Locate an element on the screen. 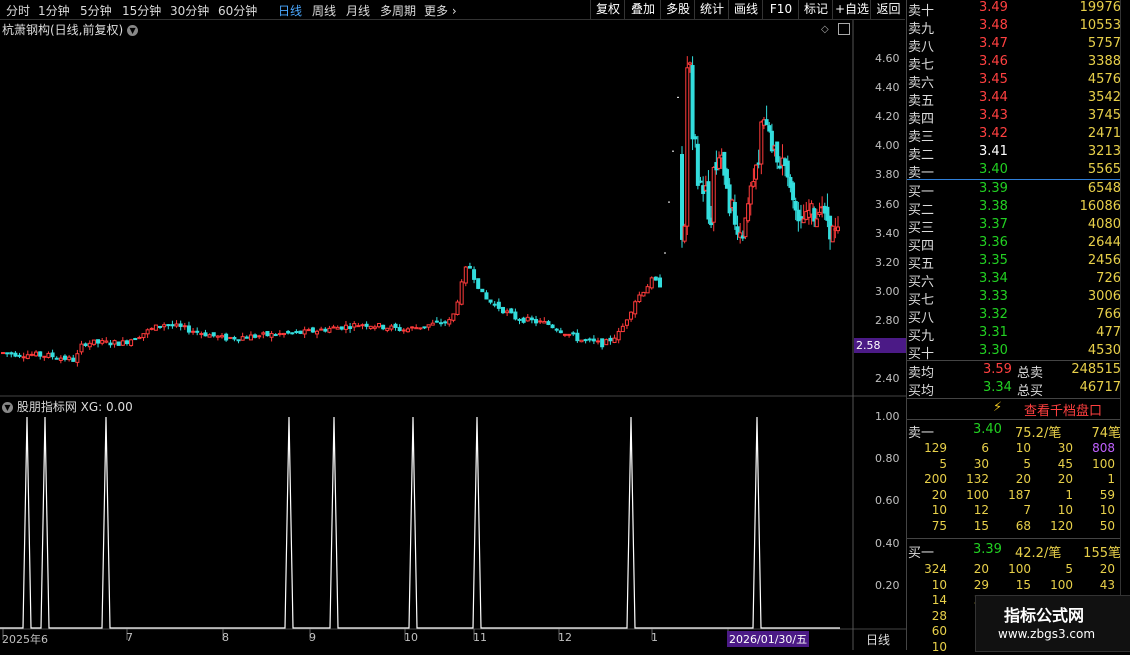 This screenshot has height=655, width=1130. ask-level-row: 卖五 3.44 3542 is located at coordinates (1014, 99).